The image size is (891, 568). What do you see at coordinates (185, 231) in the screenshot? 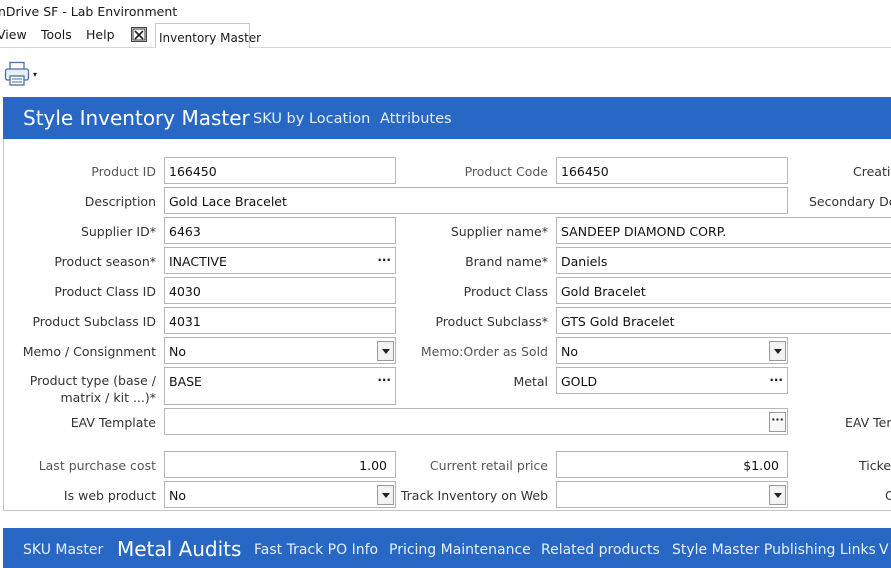
I see `supplier-id-value: 6463` at bounding box center [185, 231].